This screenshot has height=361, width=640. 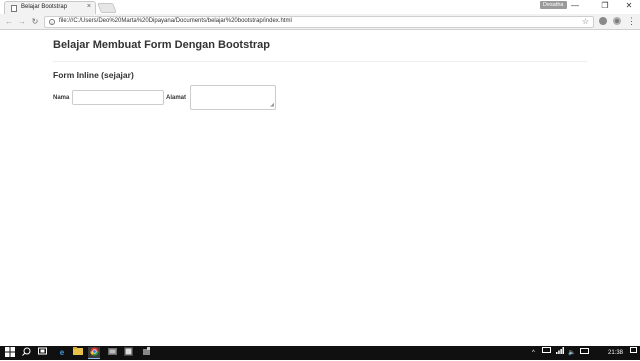 What do you see at coordinates (560, 353) in the screenshot?
I see `network-icon` at bounding box center [560, 353].